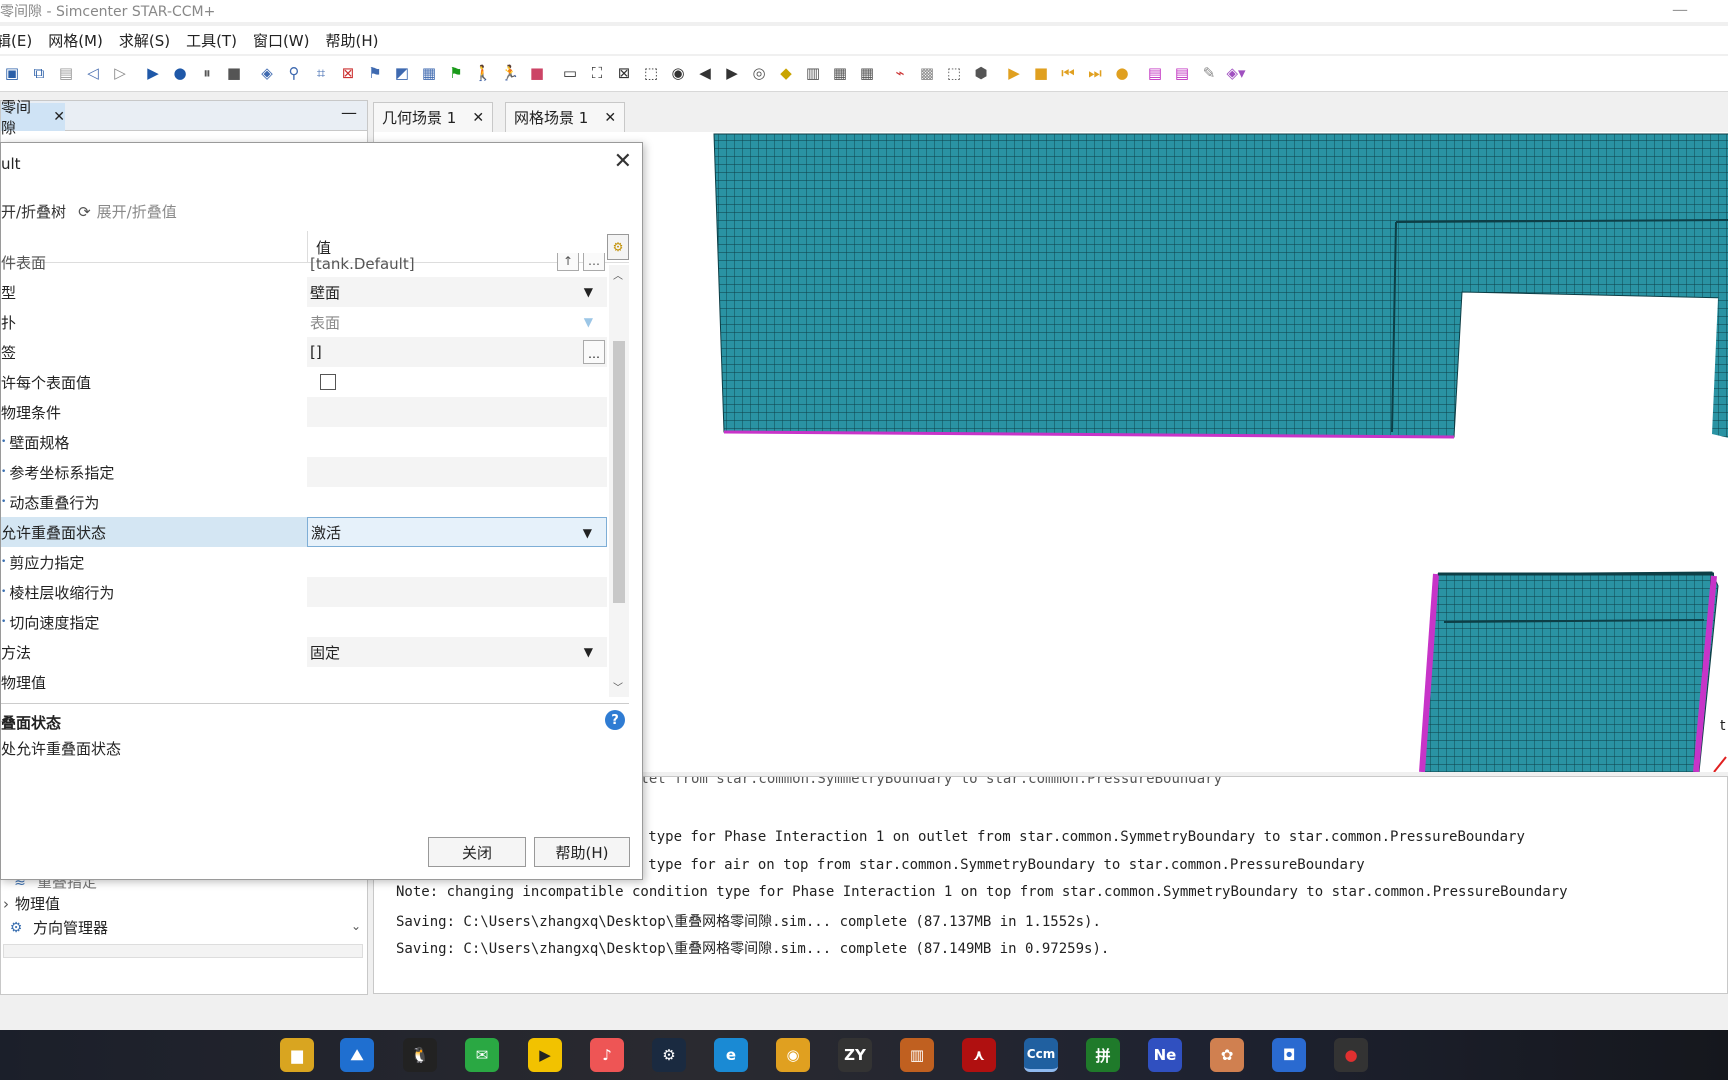  I want to click on close-button: 关闭, so click(477, 852).